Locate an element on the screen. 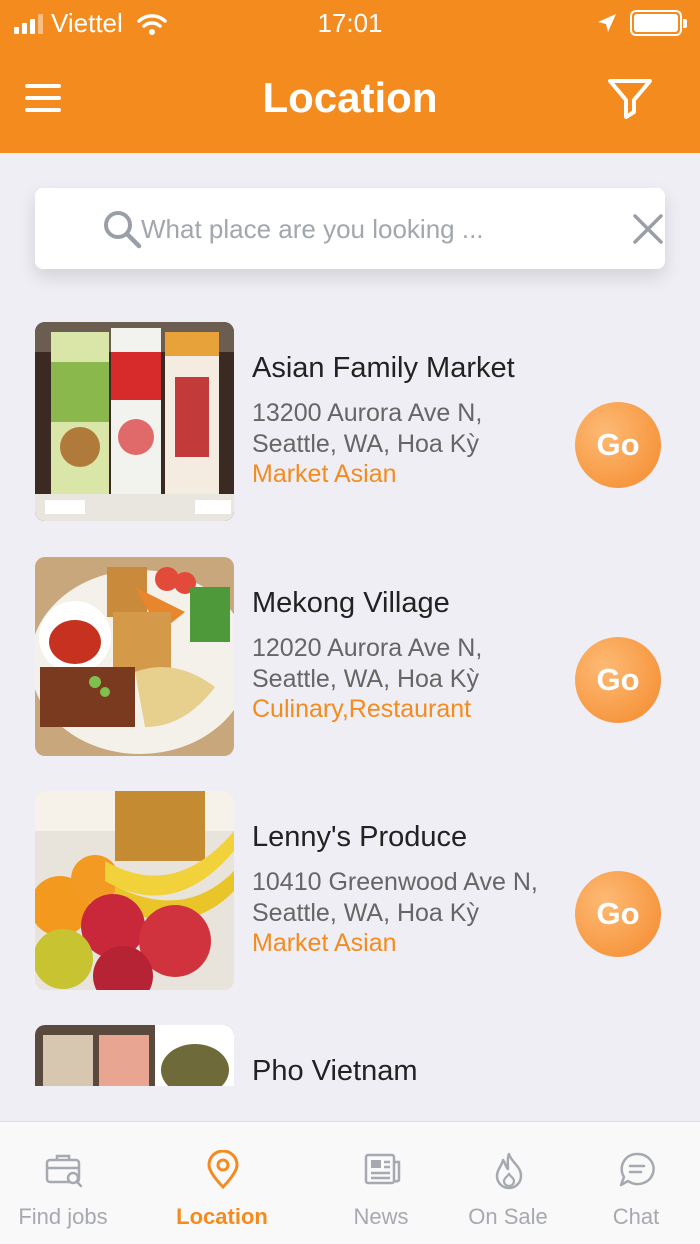 The height and width of the screenshot is (1244, 700). filter-icon is located at coordinates (630, 99).